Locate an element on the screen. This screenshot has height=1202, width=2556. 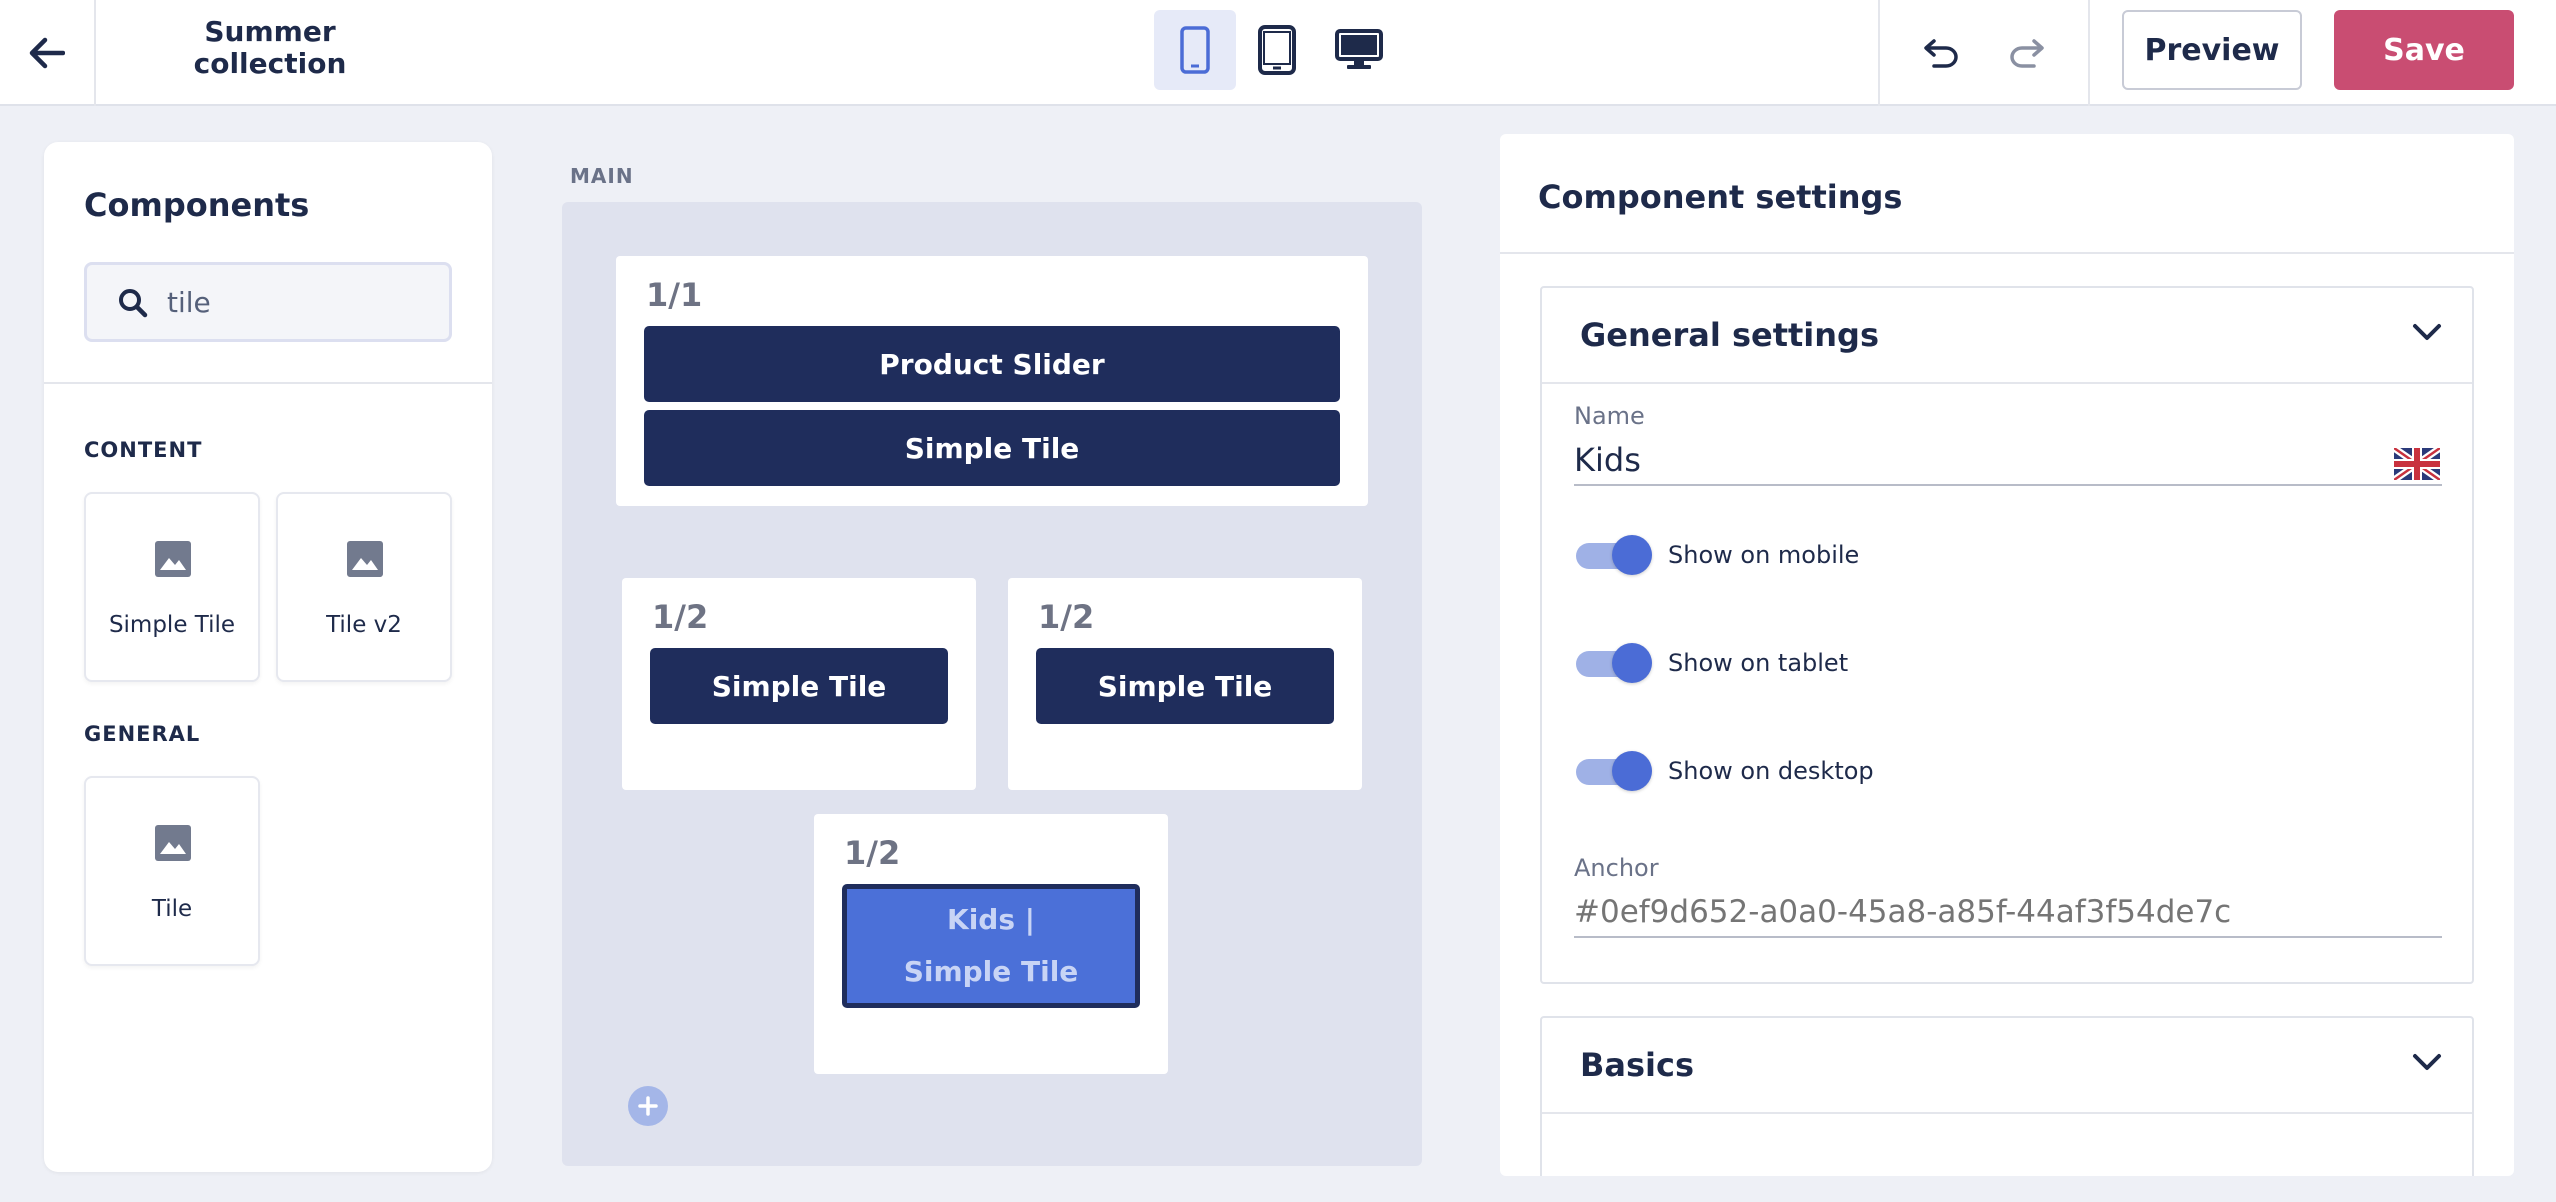
device-switcher is located at coordinates (1277, 50).